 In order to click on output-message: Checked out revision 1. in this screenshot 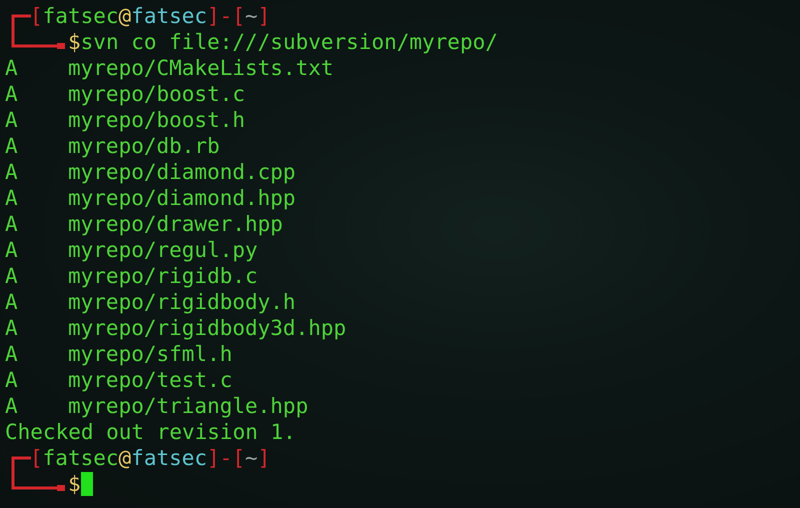, I will do `click(150, 432)`.